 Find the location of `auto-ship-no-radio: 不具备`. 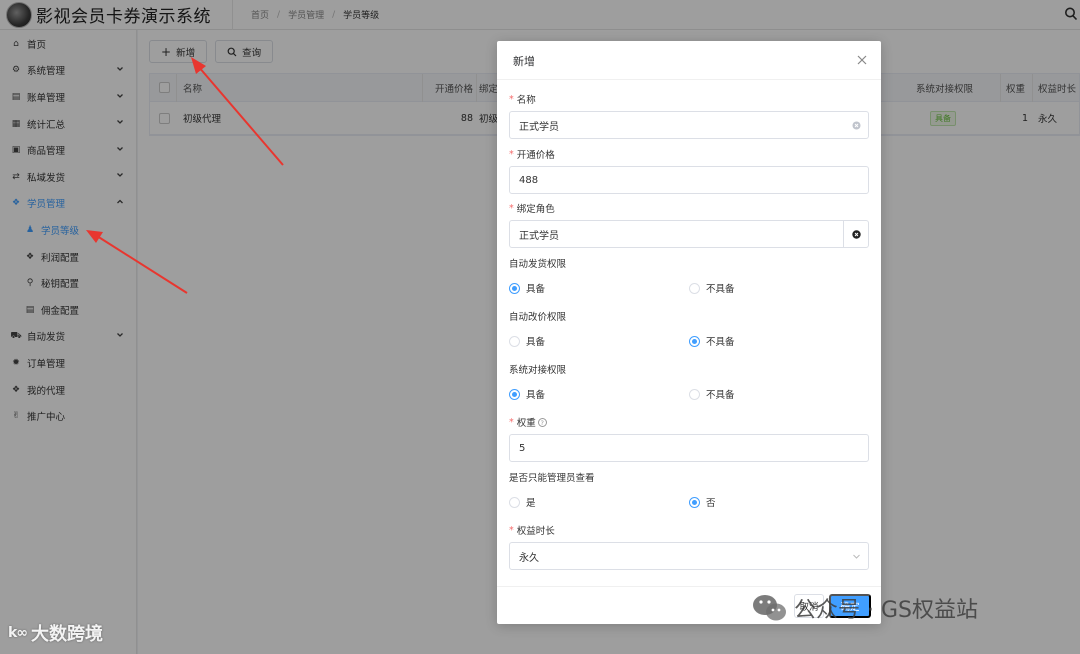

auto-ship-no-radio: 不具备 is located at coordinates (712, 288).